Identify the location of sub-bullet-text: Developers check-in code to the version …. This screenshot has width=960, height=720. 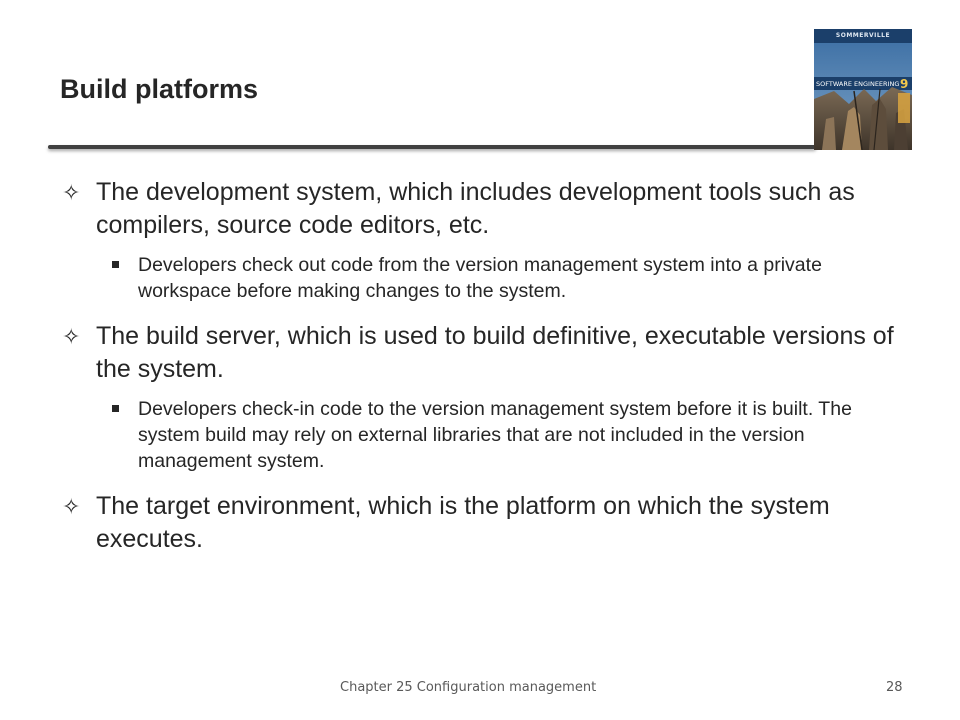
(495, 435).